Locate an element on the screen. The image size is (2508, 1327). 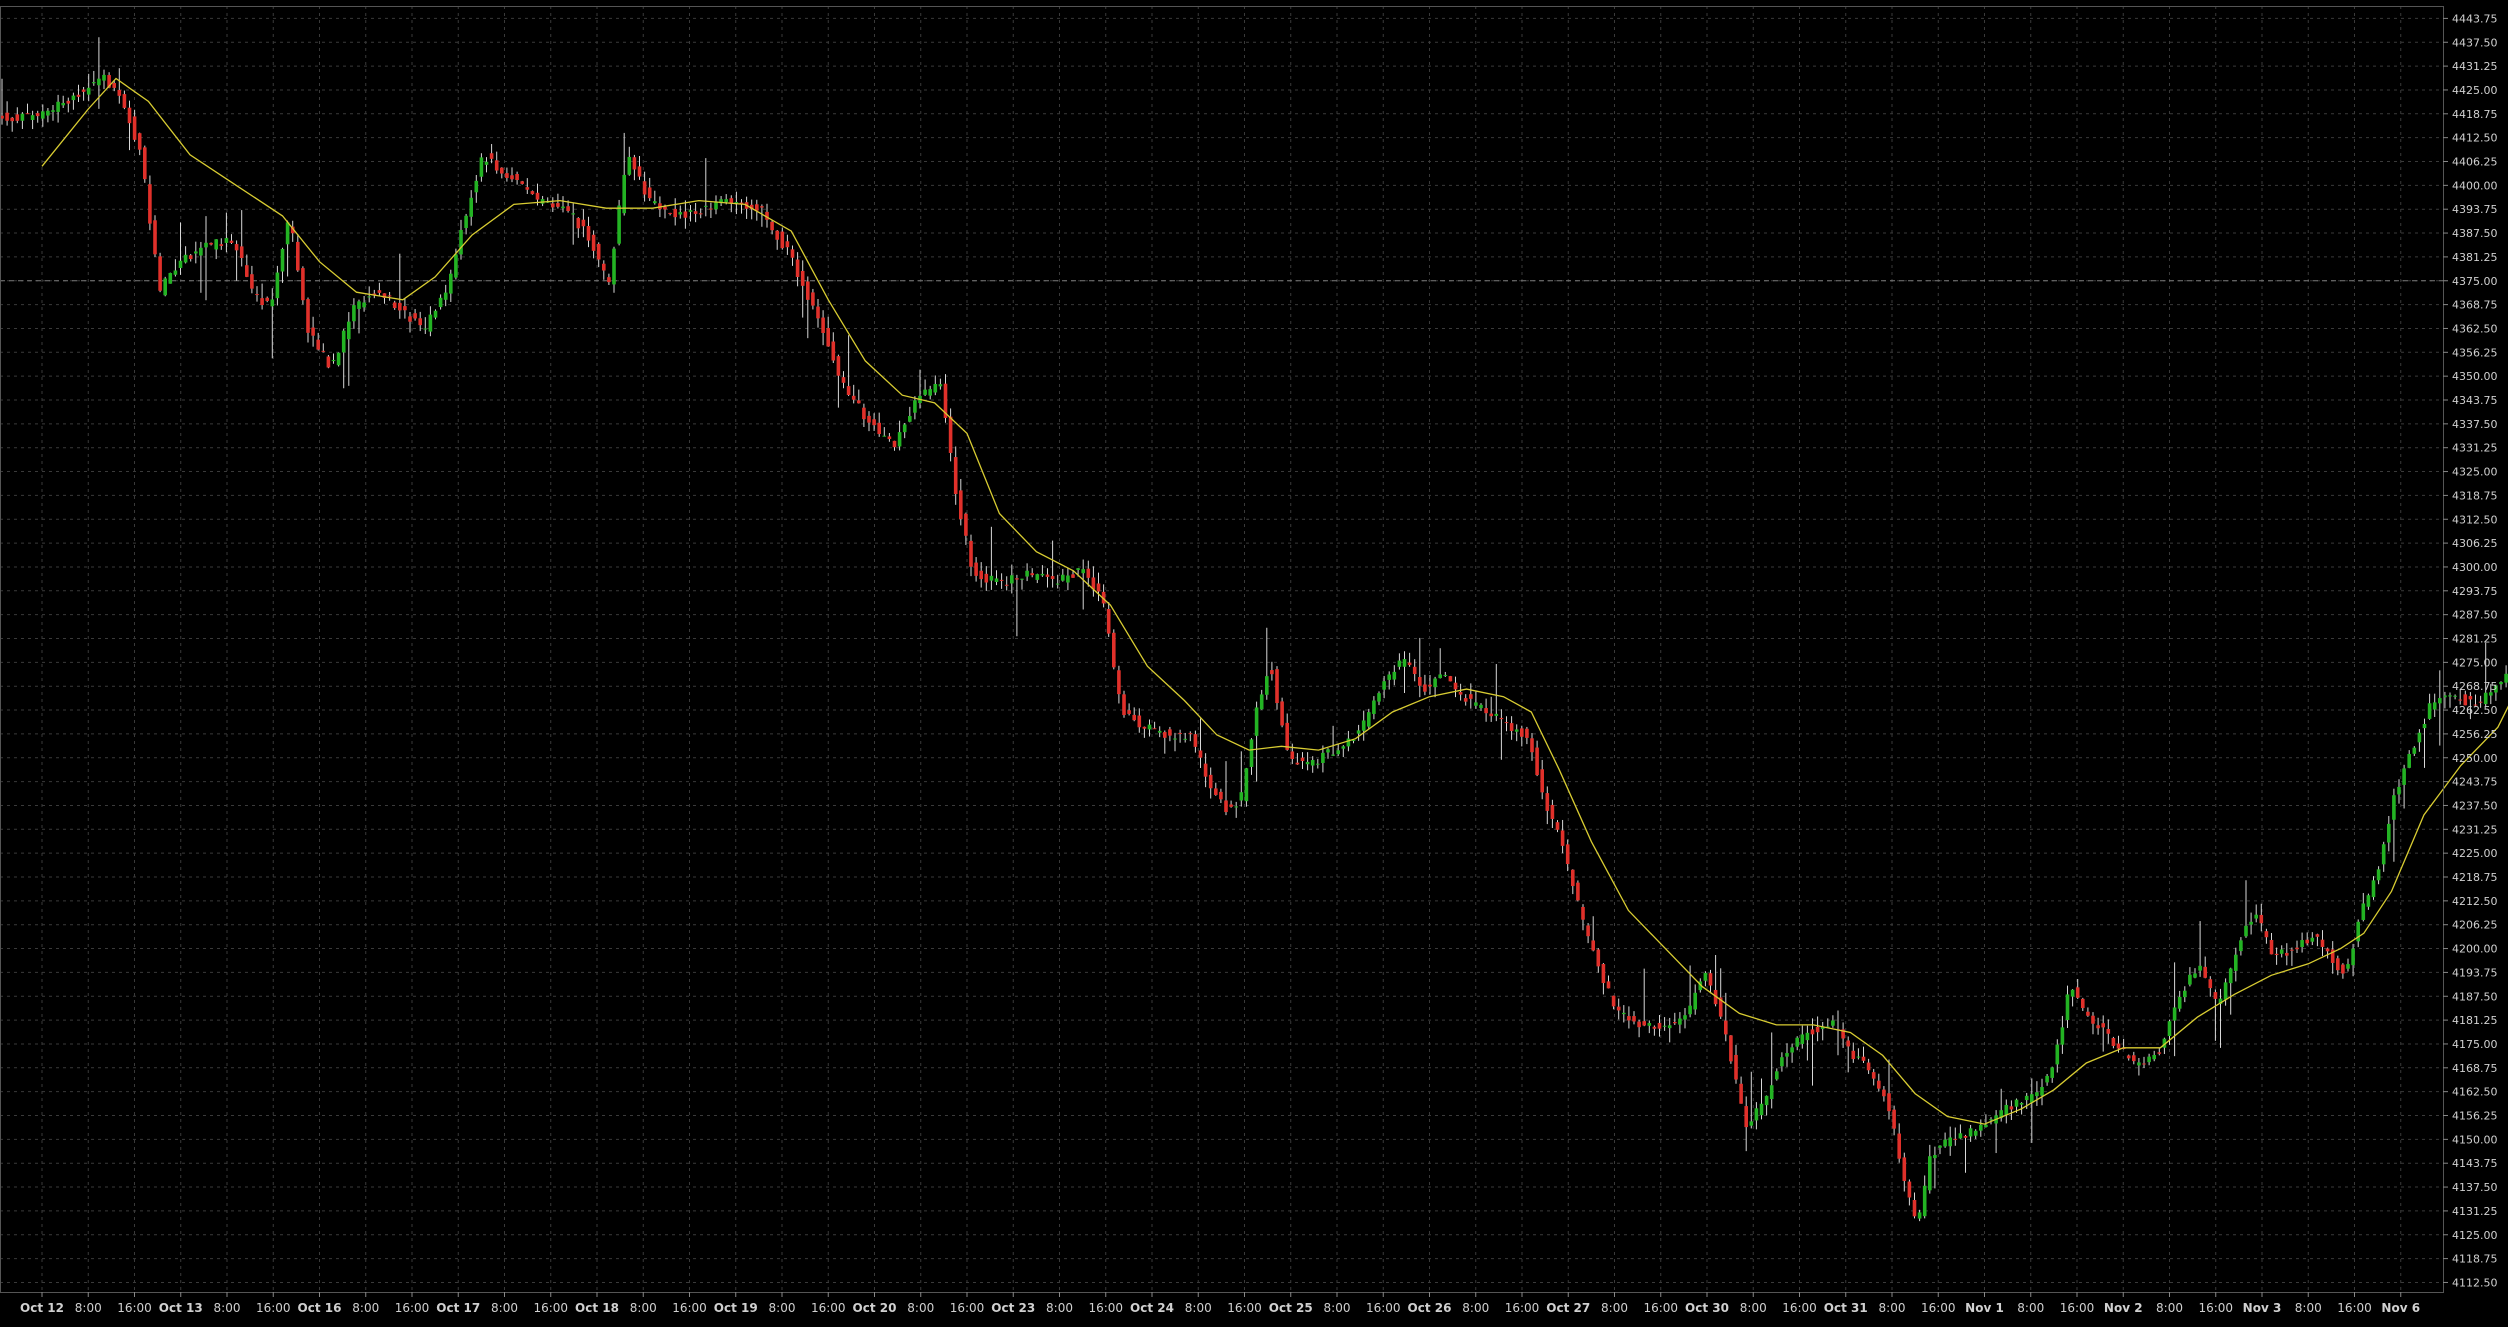
x-tick-label: Nov 1 is located at coordinates (1984, 1308).